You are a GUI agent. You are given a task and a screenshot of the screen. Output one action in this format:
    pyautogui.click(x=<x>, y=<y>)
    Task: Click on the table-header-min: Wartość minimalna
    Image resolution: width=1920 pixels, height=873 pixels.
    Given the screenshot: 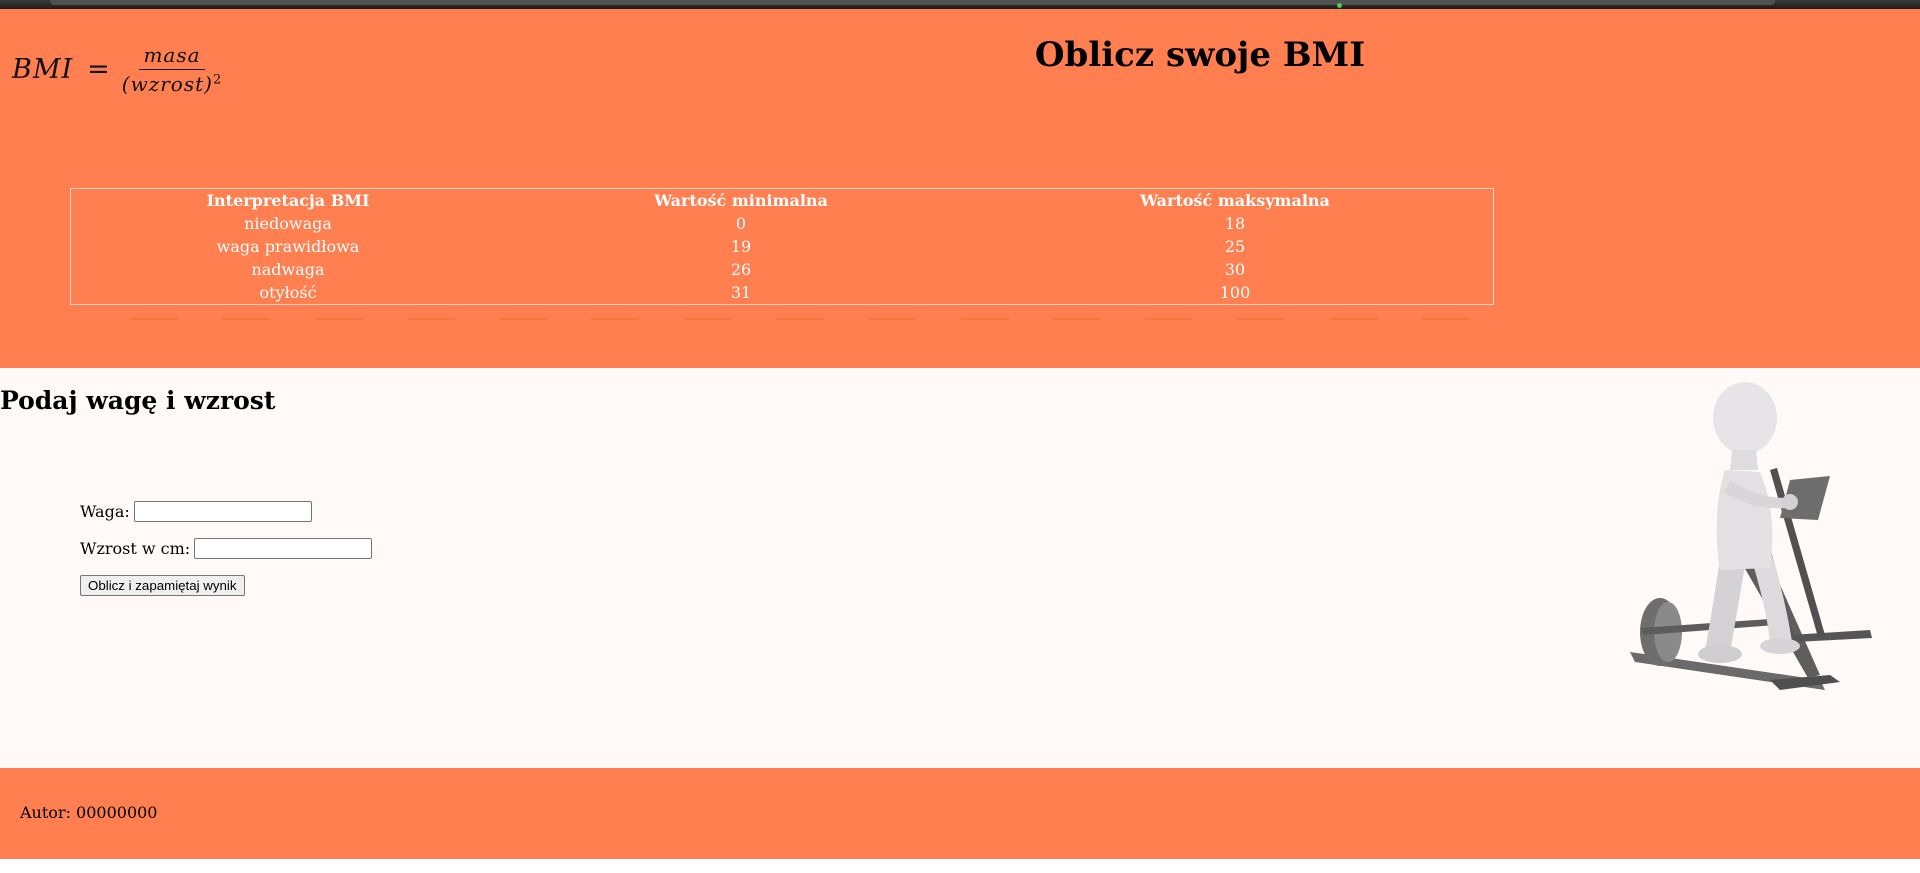 What is the action you would take?
    pyautogui.click(x=741, y=200)
    